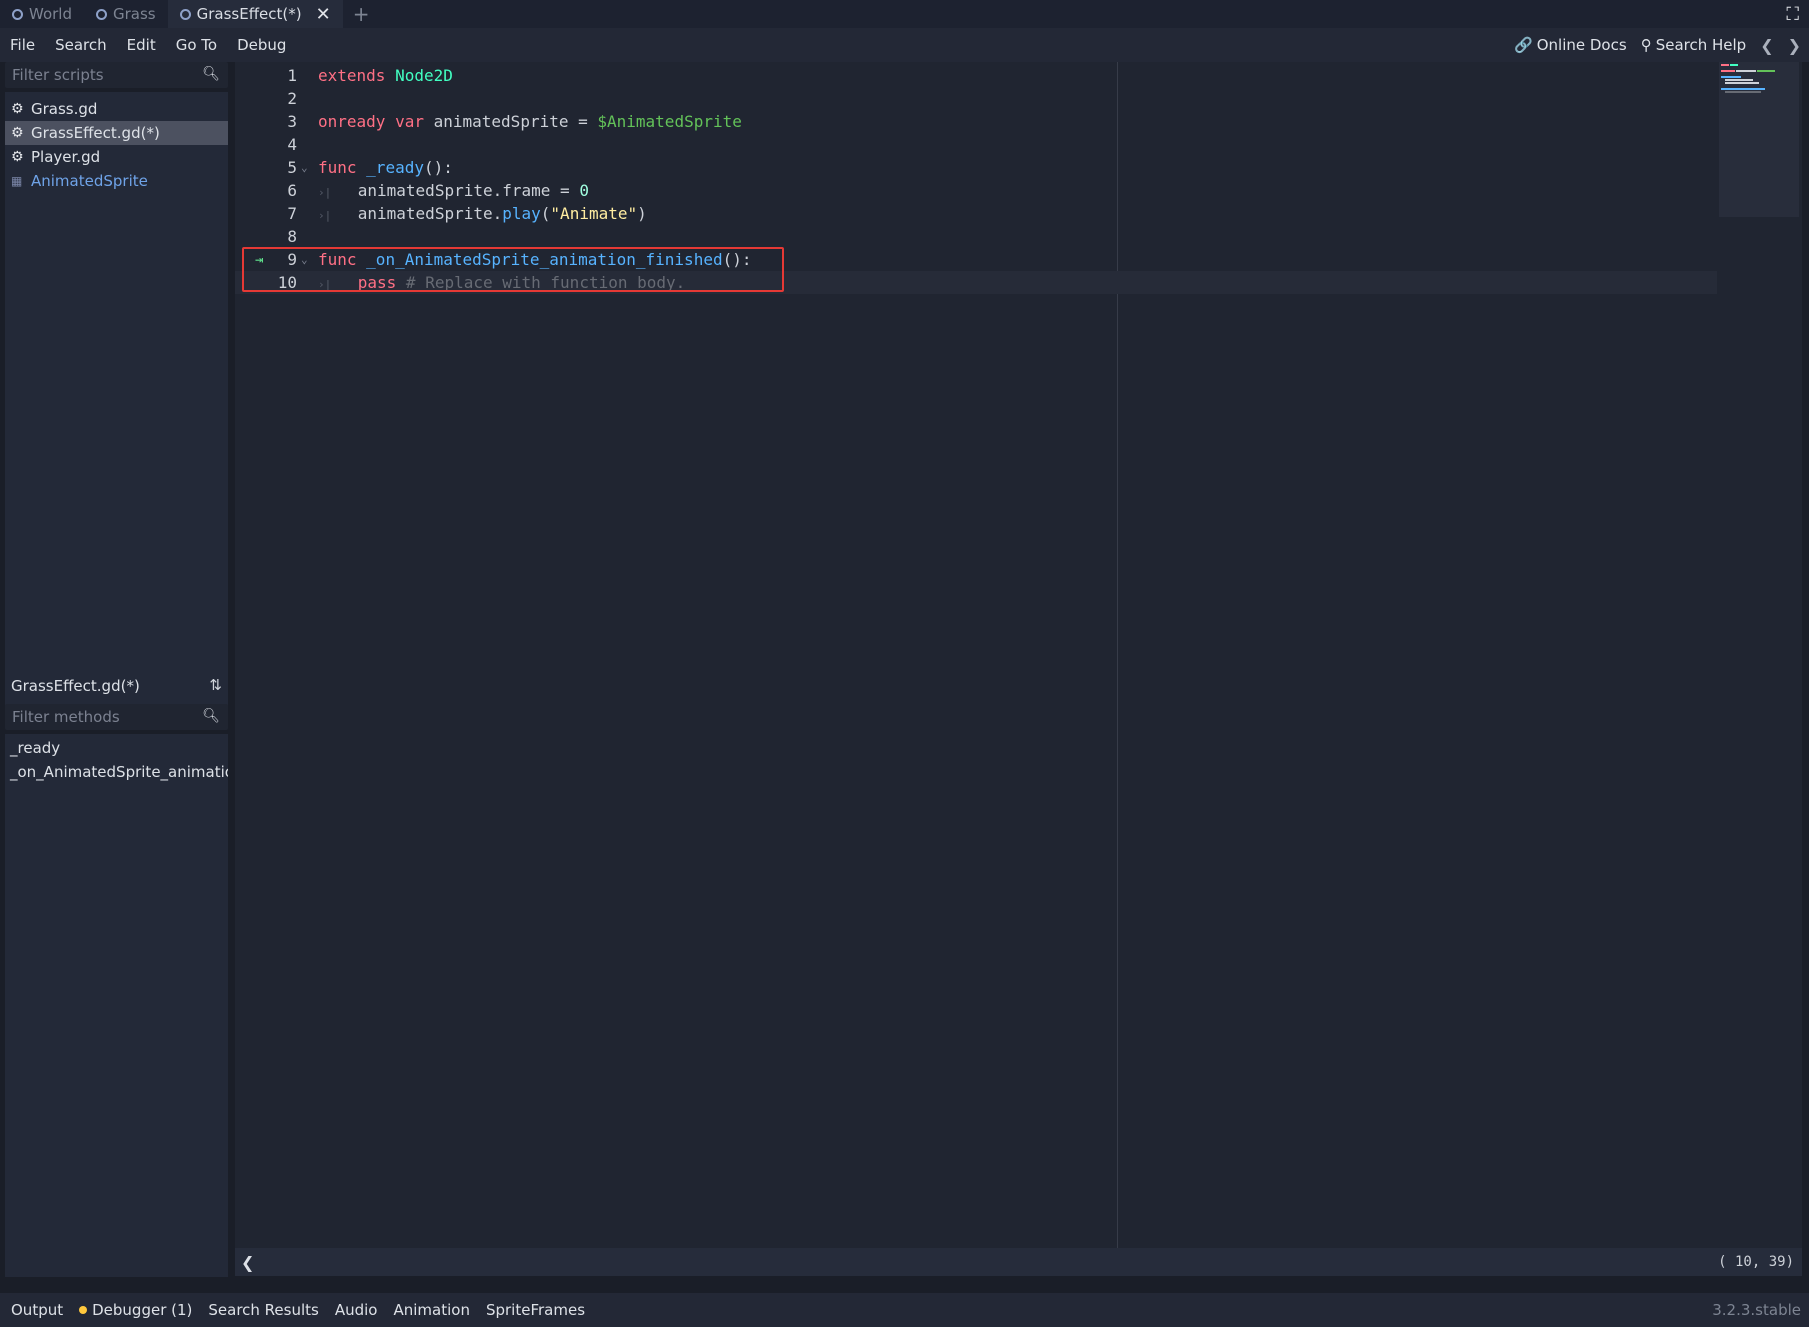 The width and height of the screenshot is (1809, 1327). I want to click on scene-tab-label: GrassEffect(*), so click(249, 14).